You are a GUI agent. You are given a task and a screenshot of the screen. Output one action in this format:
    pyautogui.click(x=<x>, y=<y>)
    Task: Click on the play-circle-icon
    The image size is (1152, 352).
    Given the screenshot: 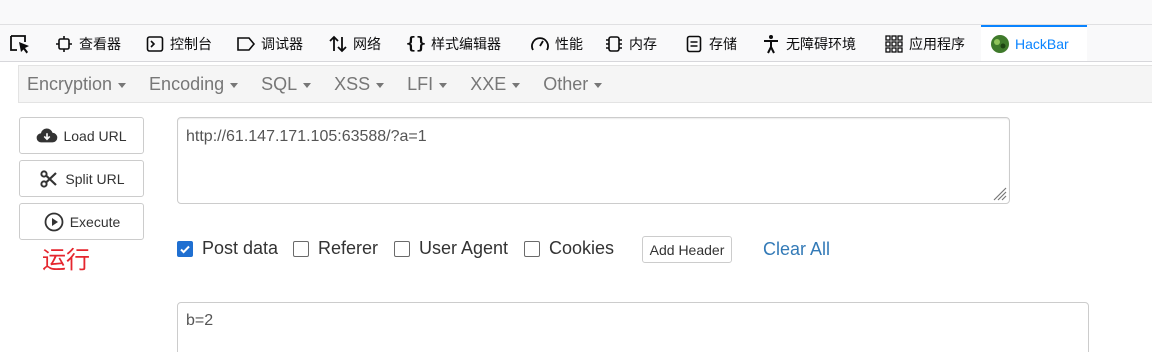 What is the action you would take?
    pyautogui.click(x=54, y=222)
    